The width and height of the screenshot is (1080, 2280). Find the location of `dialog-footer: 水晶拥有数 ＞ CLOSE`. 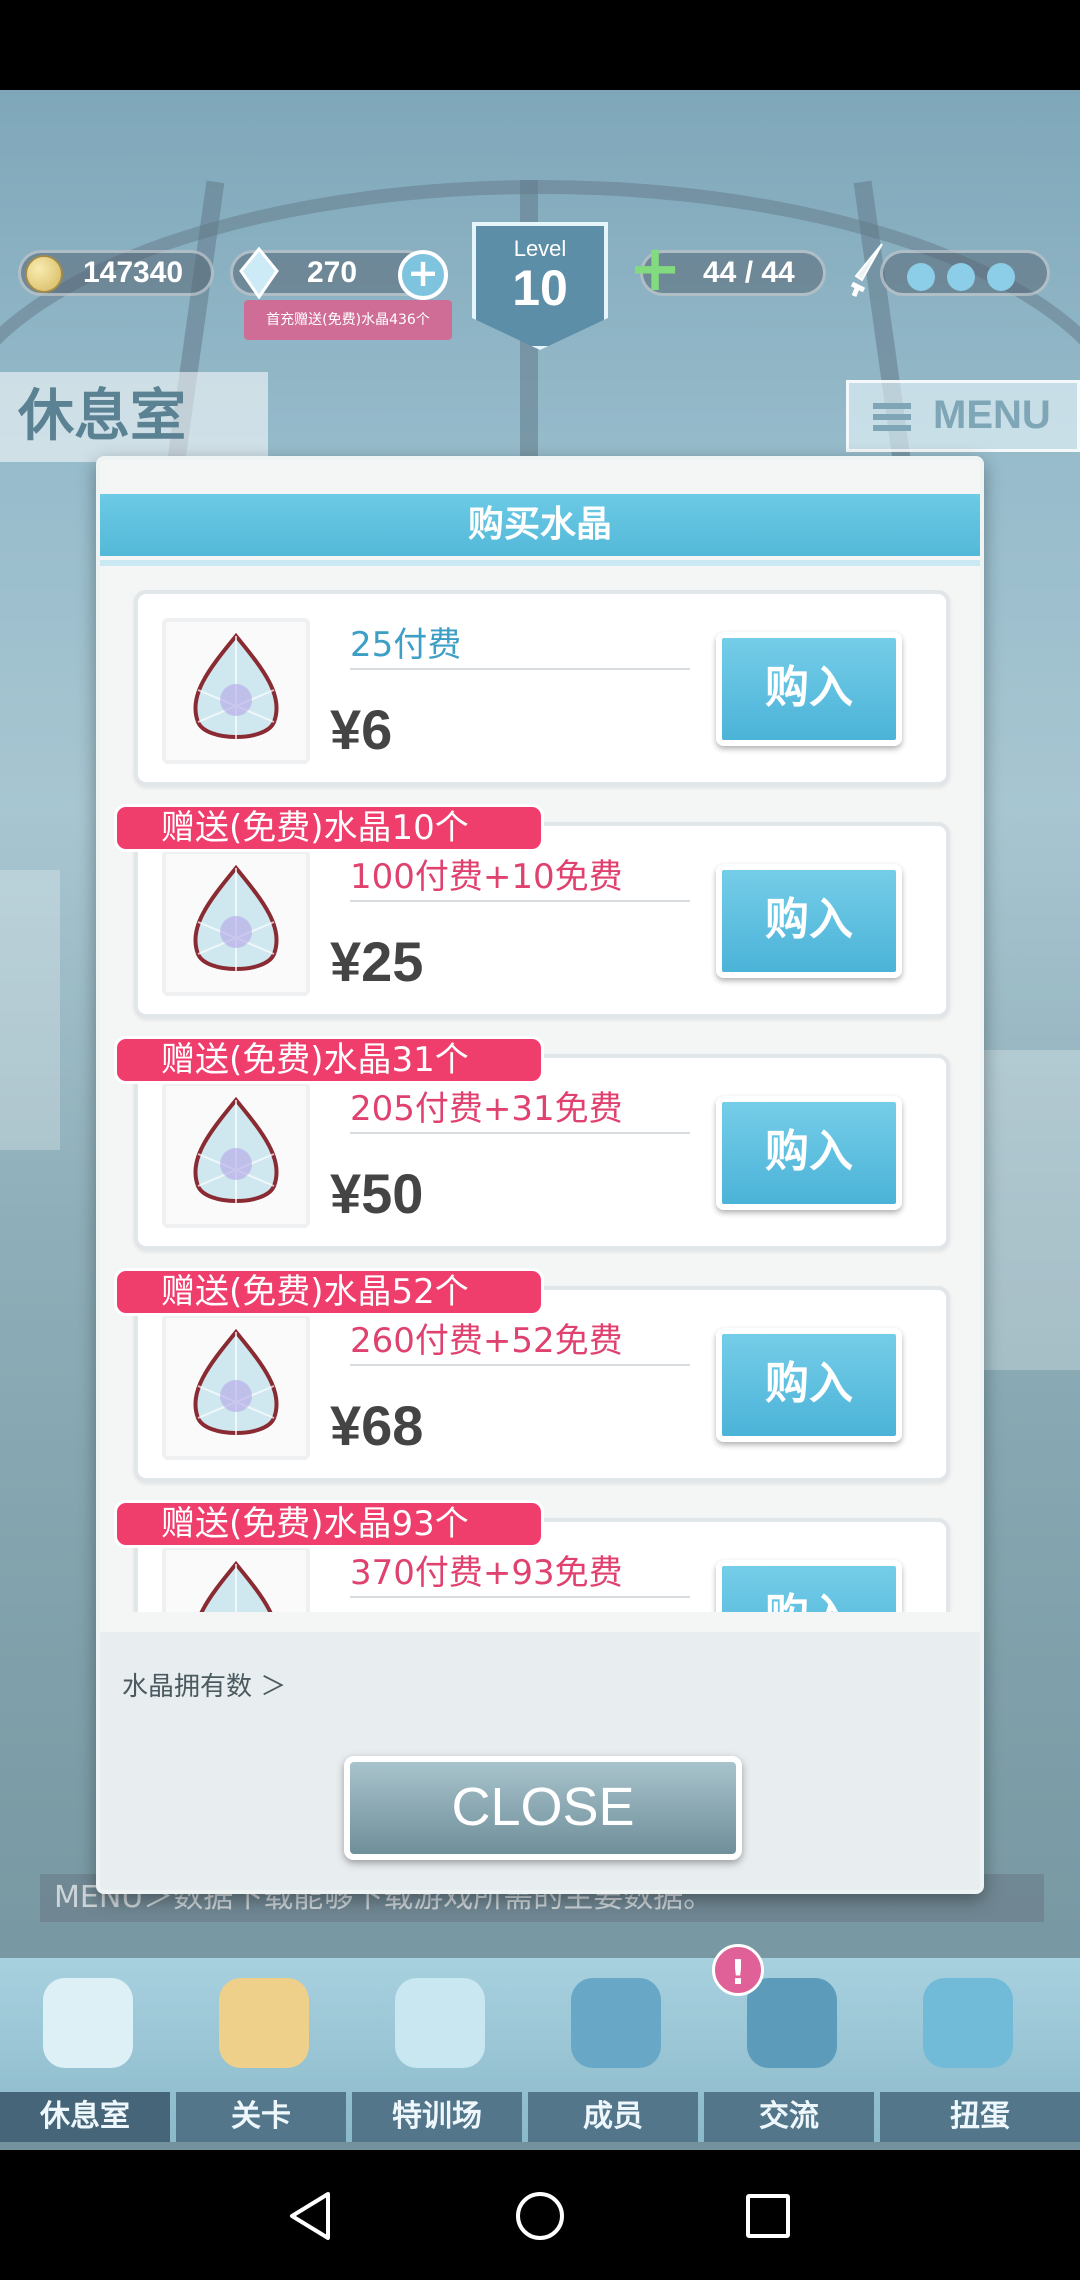

dialog-footer: 水晶拥有数 ＞ CLOSE is located at coordinates (540, 1761).